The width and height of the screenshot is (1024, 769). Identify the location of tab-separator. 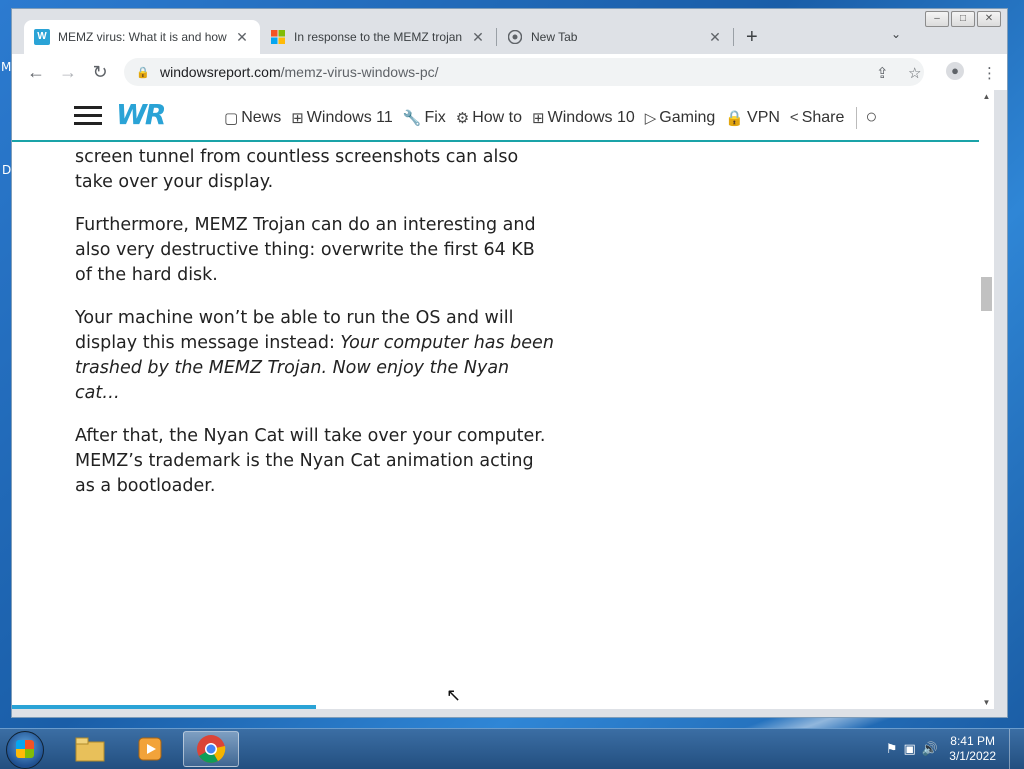
(733, 37).